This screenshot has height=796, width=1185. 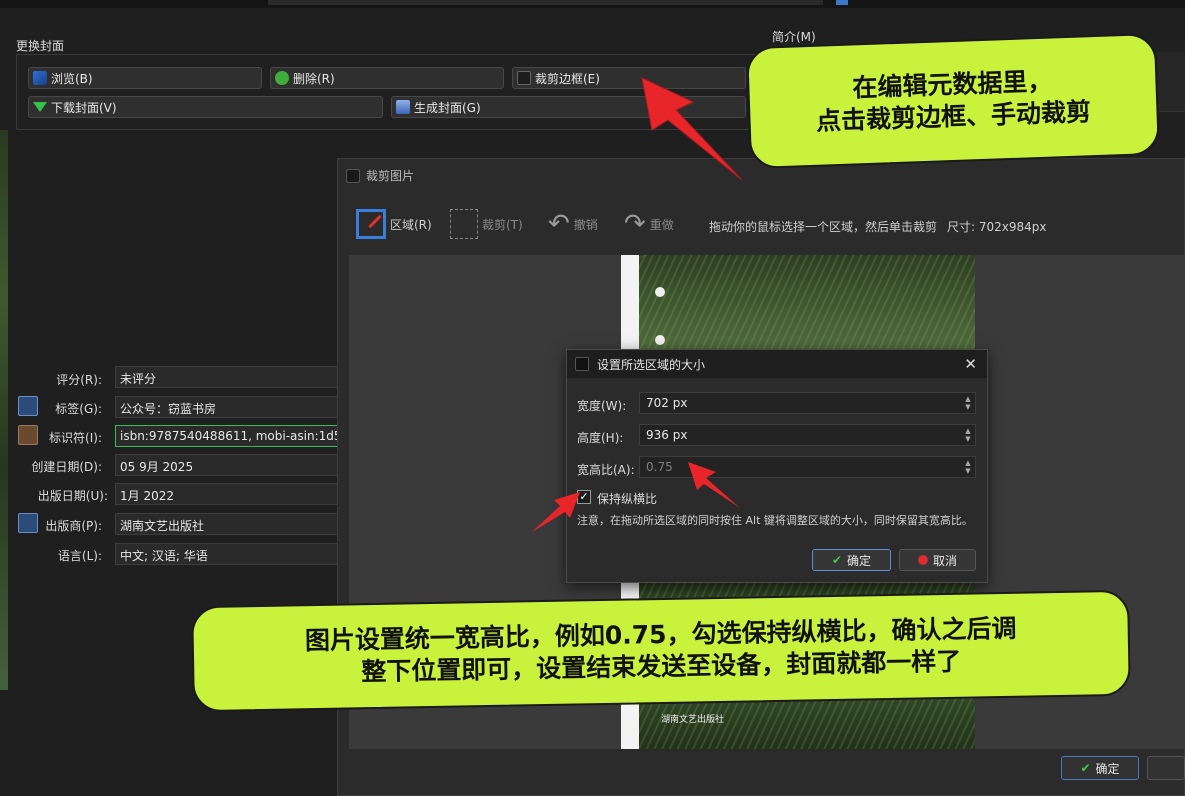 I want to click on dialog-note: 注意，在拖动所选区域的同时按住 Alt 键将调整区域的大小，同时保留其宽高比。, so click(x=775, y=520).